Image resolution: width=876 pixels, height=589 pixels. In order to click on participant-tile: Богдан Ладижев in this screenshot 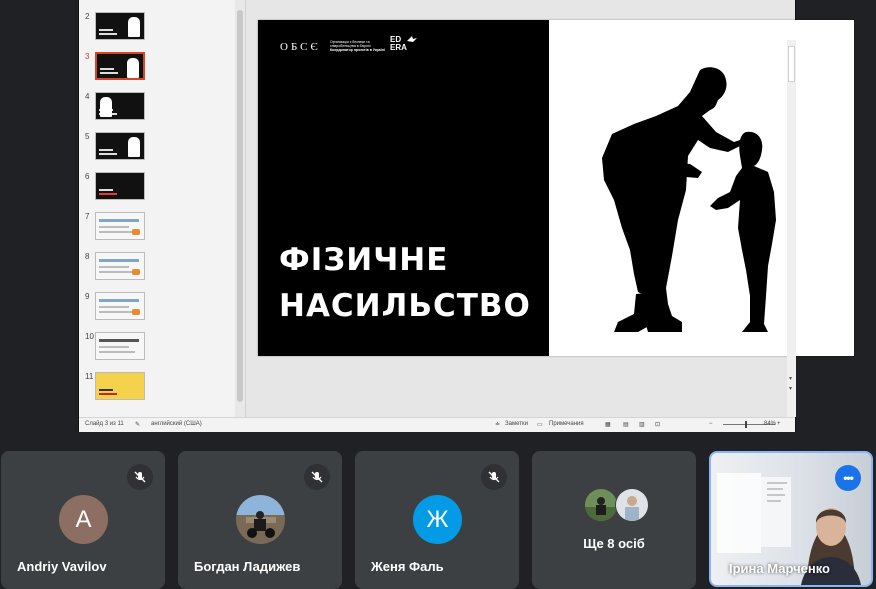, I will do `click(260, 520)`.